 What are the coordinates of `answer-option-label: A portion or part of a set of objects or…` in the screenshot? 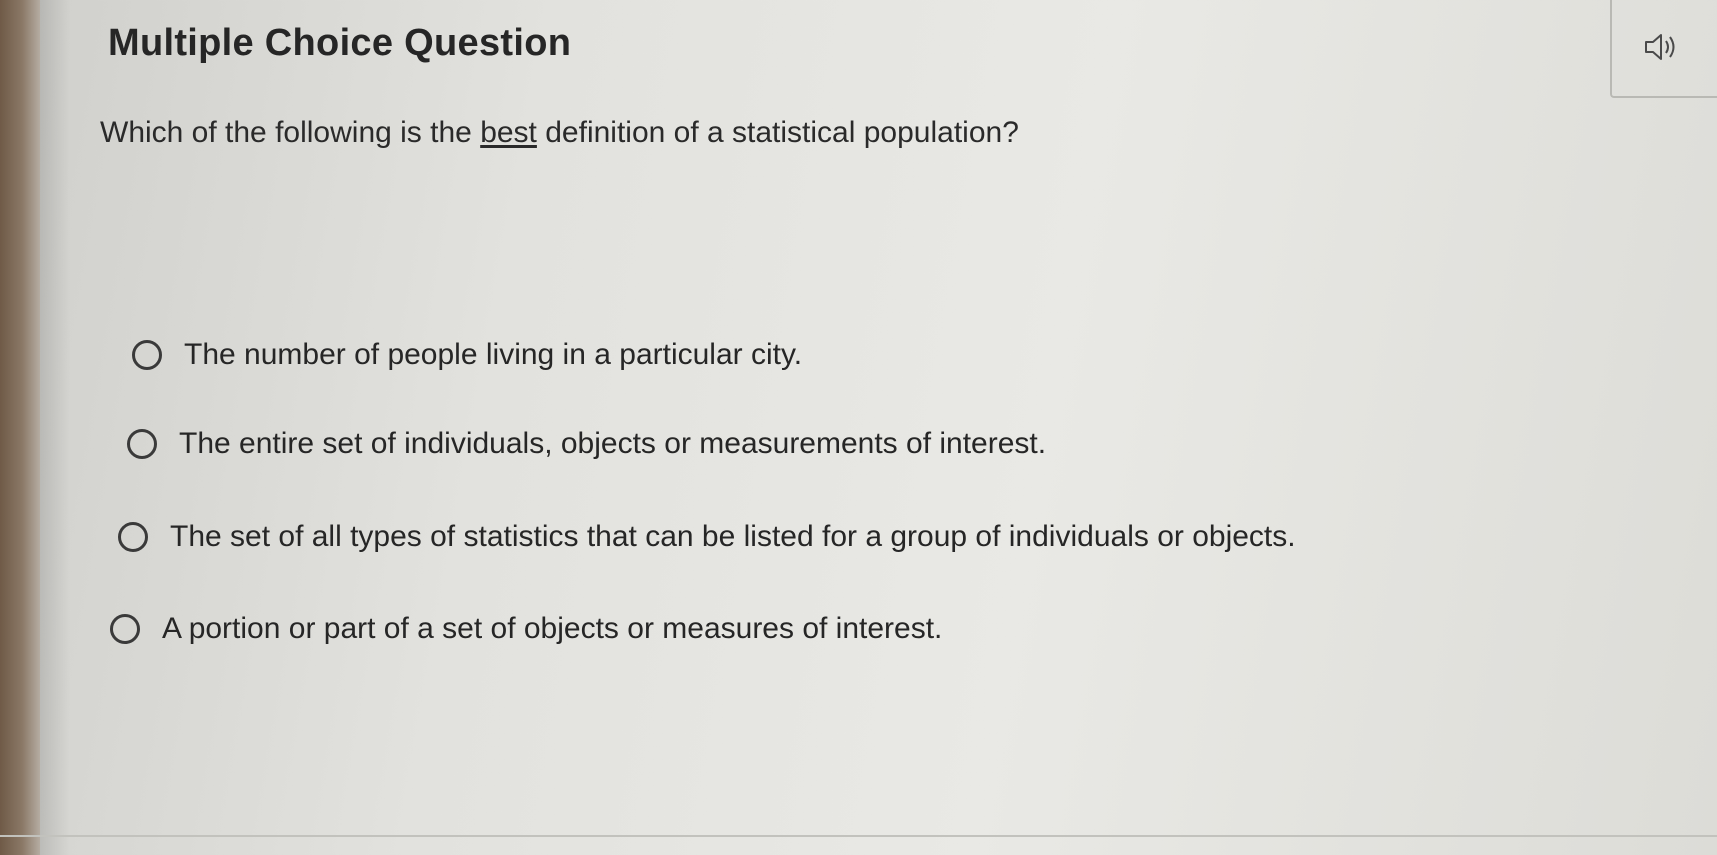 It's located at (552, 628).